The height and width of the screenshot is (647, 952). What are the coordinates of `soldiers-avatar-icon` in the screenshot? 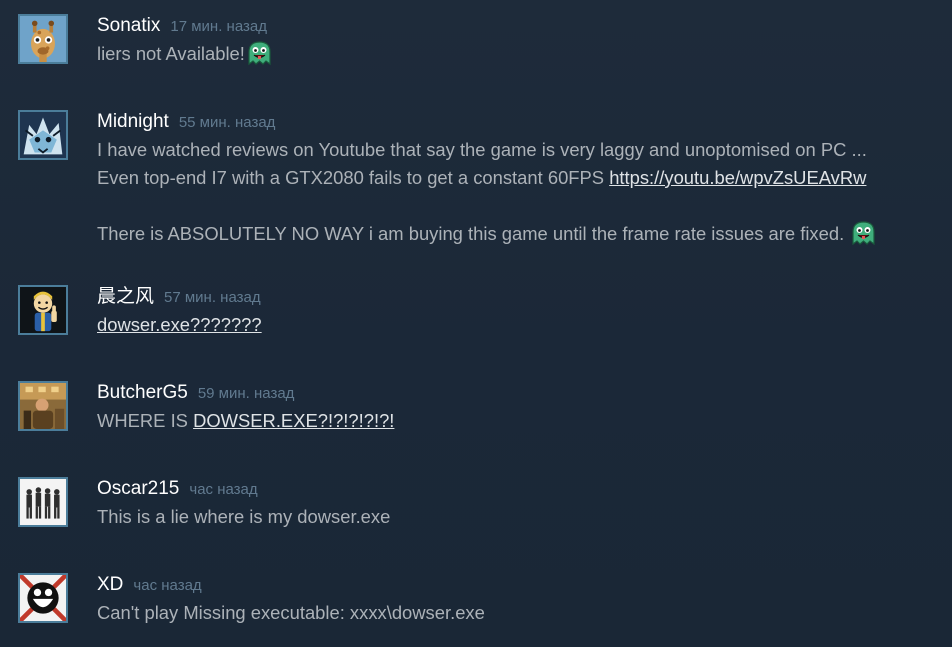 It's located at (43, 406).